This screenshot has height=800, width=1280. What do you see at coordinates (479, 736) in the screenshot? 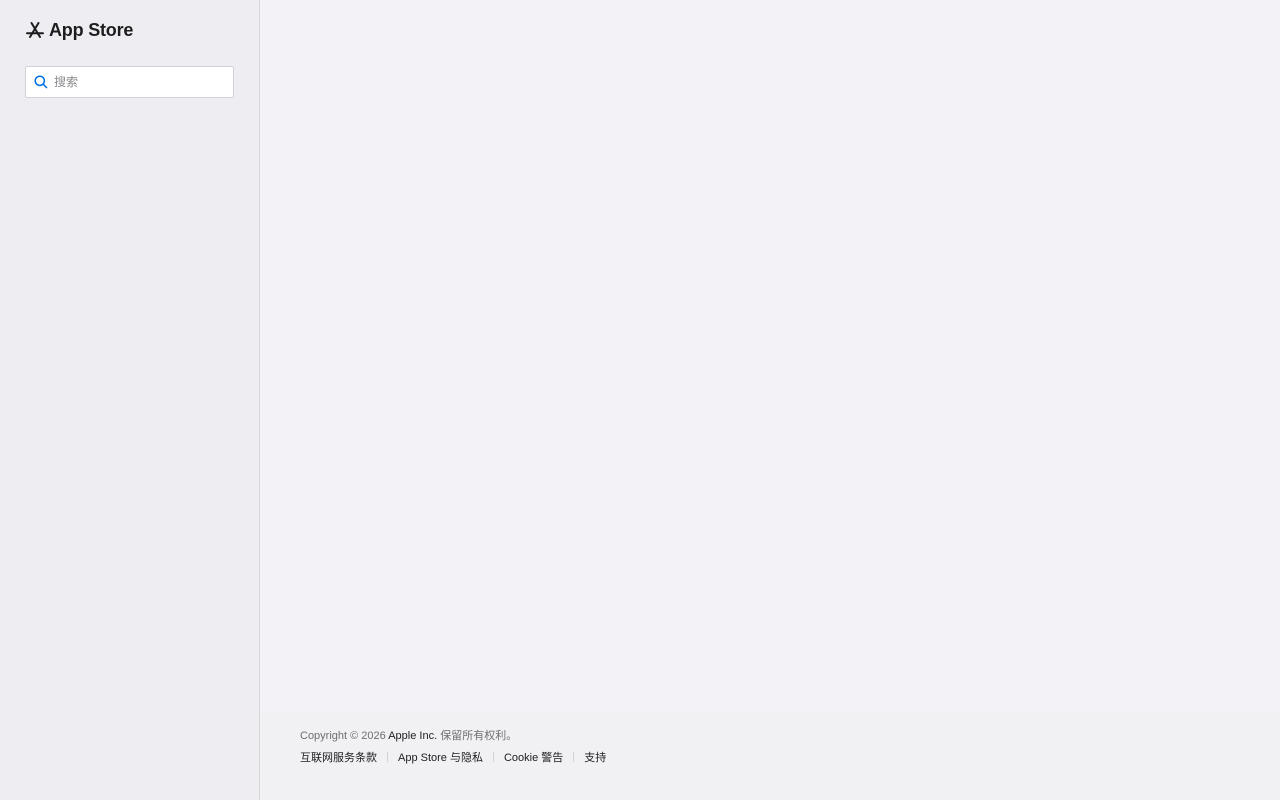
I see `rights-text: 保留所有权利。` at bounding box center [479, 736].